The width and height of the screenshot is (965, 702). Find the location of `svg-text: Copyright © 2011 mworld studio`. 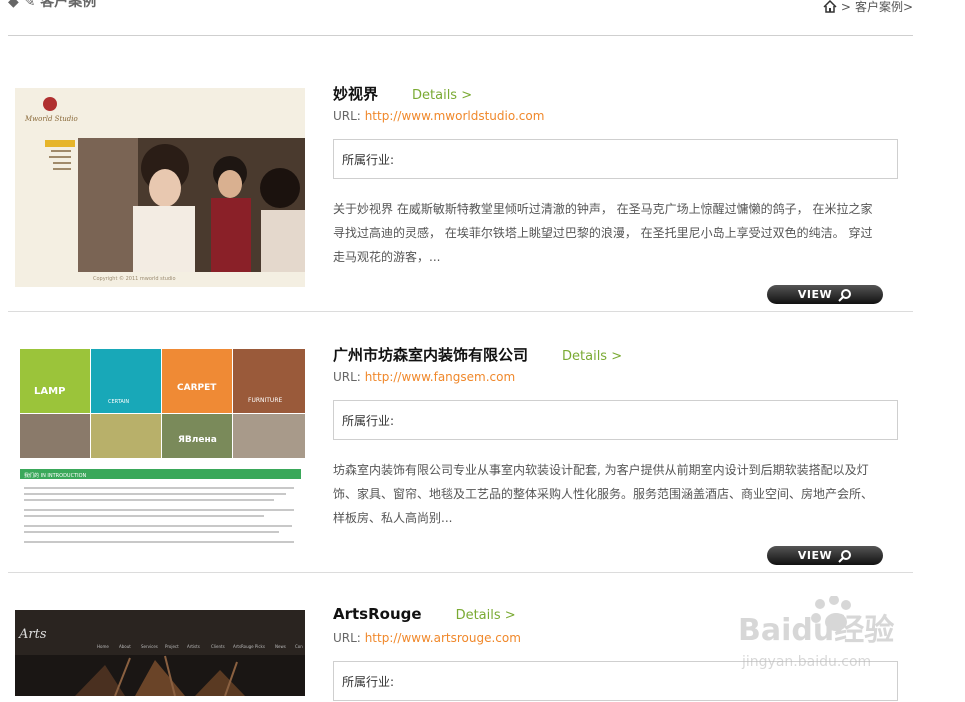

svg-text: Copyright © 2011 mworld studio is located at coordinates (134, 278).